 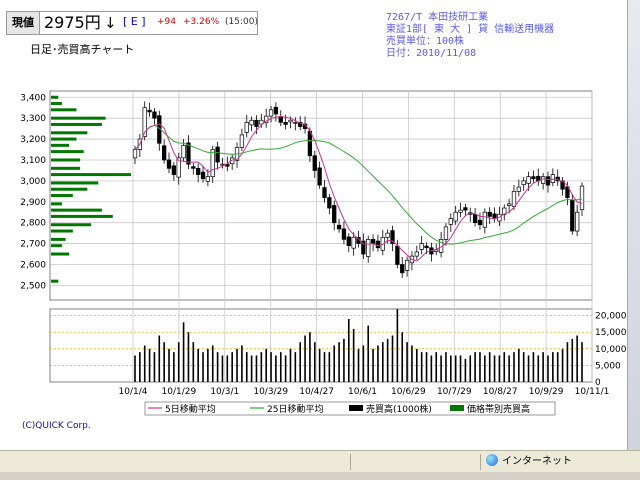 I want to click on legend-label: 25日移動平均, so click(x=295, y=409).